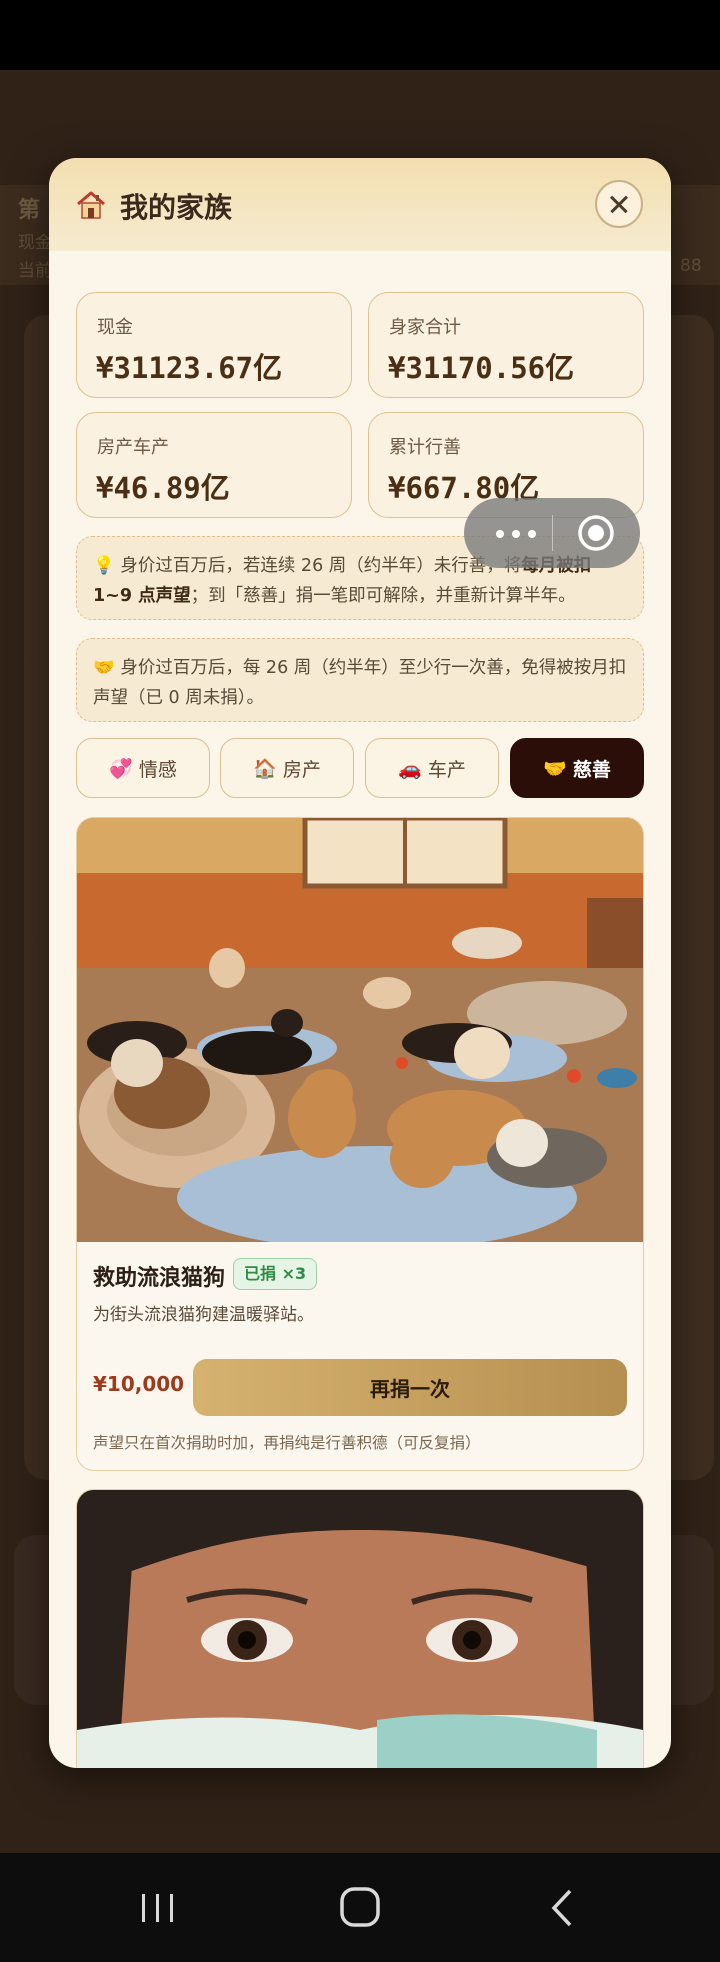 This screenshot has height=1962, width=720. What do you see at coordinates (410, 1387) in the screenshot?
I see `donate-again-button: 再捐一次` at bounding box center [410, 1387].